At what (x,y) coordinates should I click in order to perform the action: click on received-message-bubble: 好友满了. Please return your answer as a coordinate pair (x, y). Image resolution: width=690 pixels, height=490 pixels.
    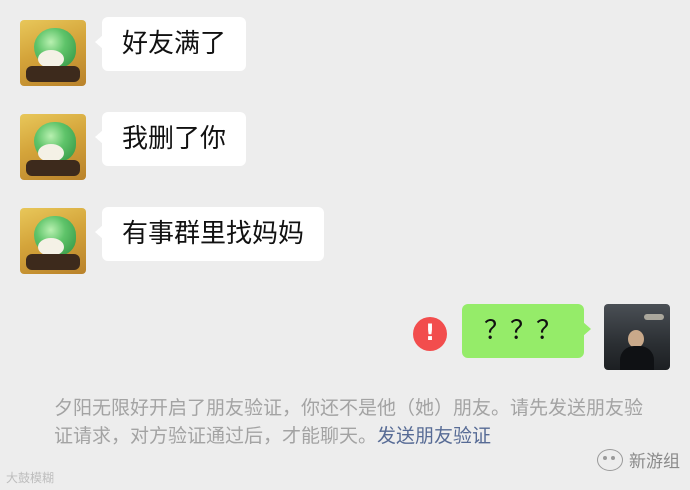
    Looking at the image, I should click on (170, 44).